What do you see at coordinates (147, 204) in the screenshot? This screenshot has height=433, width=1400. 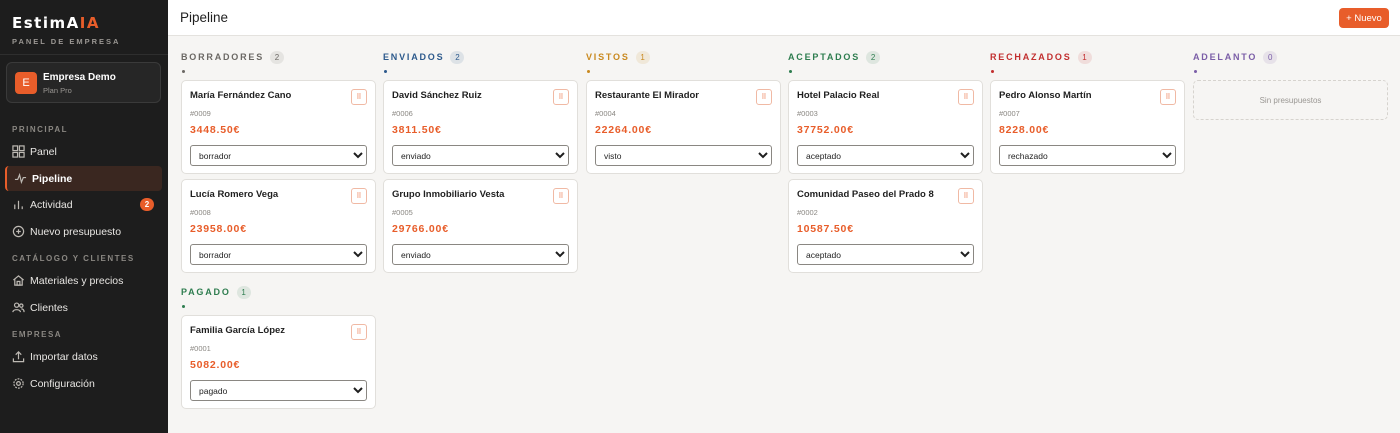 I see `activity-count-badge: 2` at bounding box center [147, 204].